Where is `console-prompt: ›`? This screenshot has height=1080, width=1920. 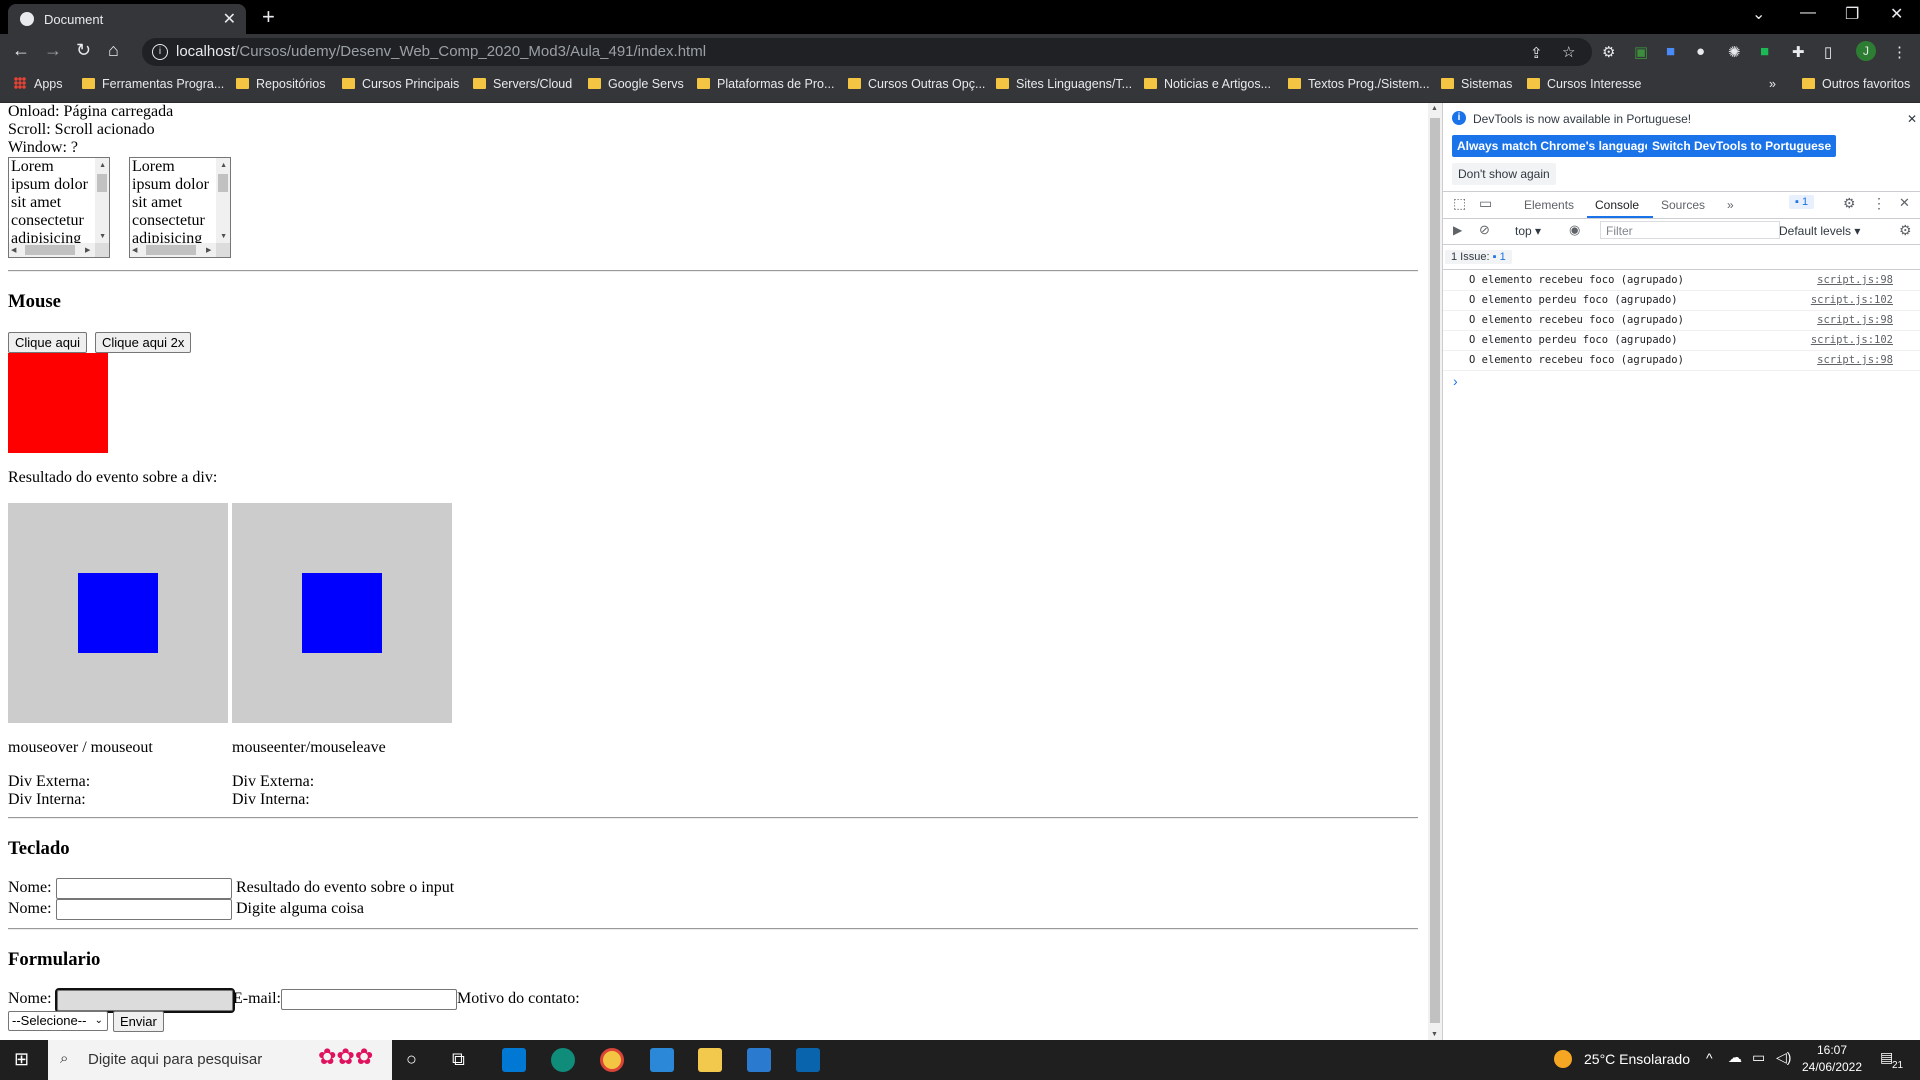 console-prompt: › is located at coordinates (1455, 381).